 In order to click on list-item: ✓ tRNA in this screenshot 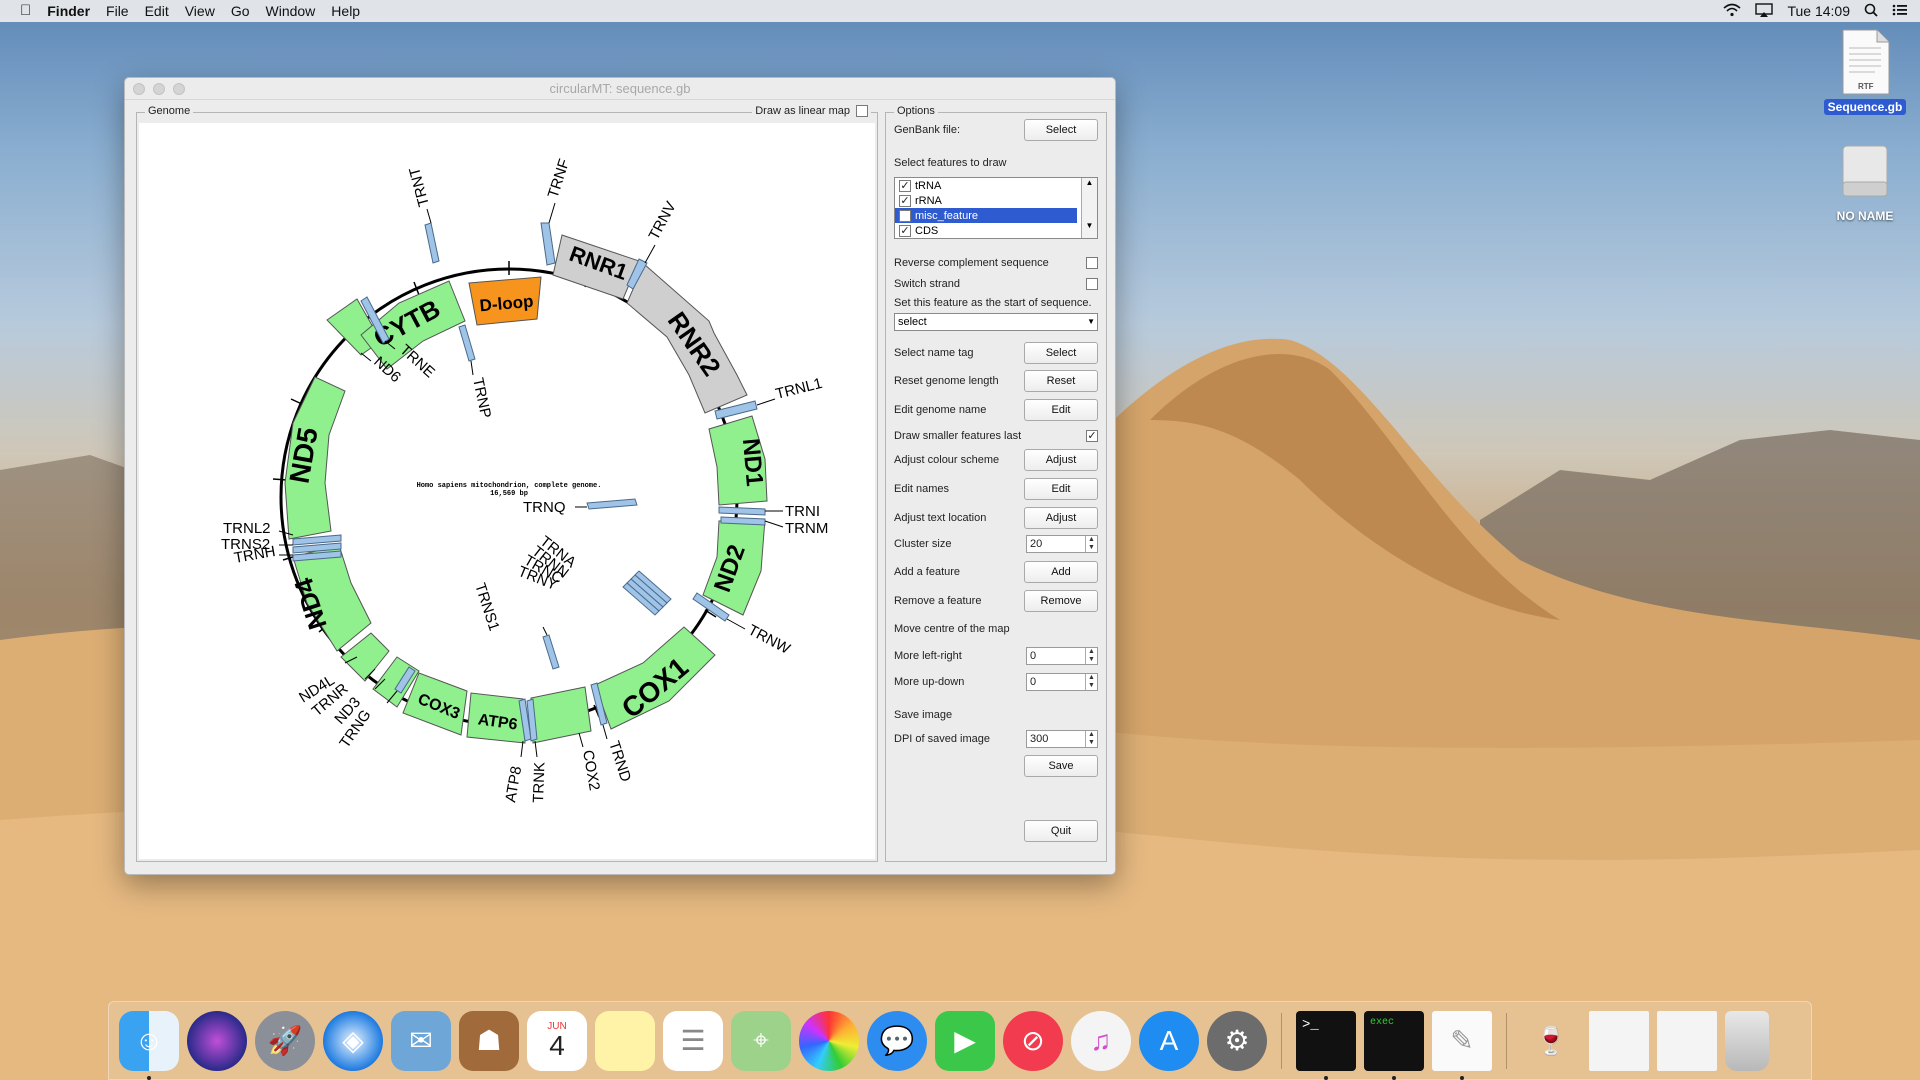, I will do `click(986, 185)`.